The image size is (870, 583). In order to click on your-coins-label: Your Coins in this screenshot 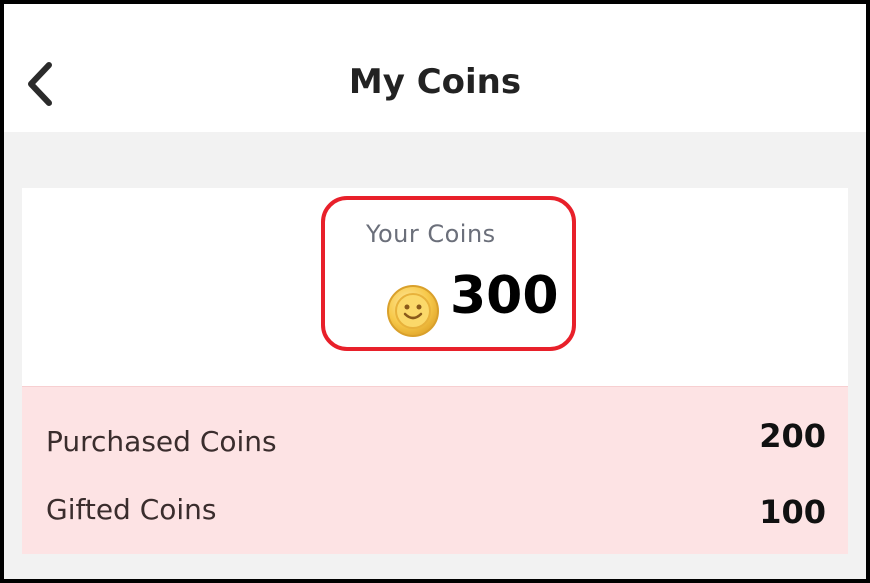, I will do `click(431, 234)`.